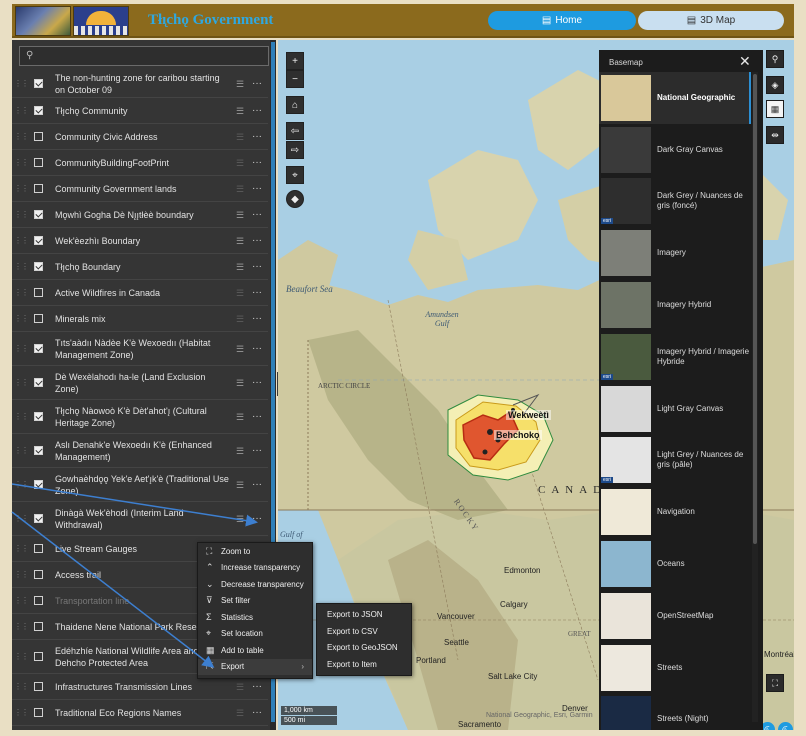 Image resolution: width=806 pixels, height=736 pixels. Describe the element at coordinates (295, 79) in the screenshot. I see `zoom-out-button: −` at that location.